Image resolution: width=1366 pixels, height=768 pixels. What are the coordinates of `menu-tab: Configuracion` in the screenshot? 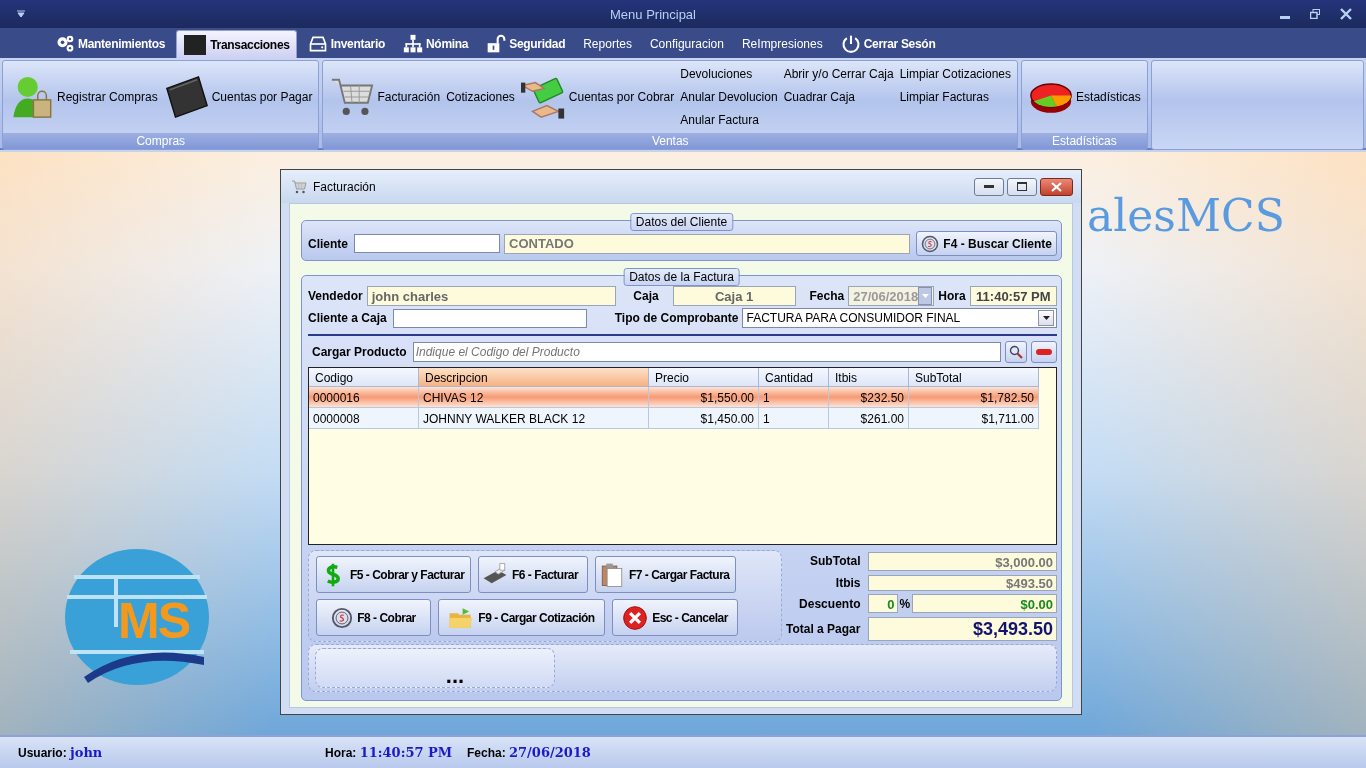 It's located at (686, 43).